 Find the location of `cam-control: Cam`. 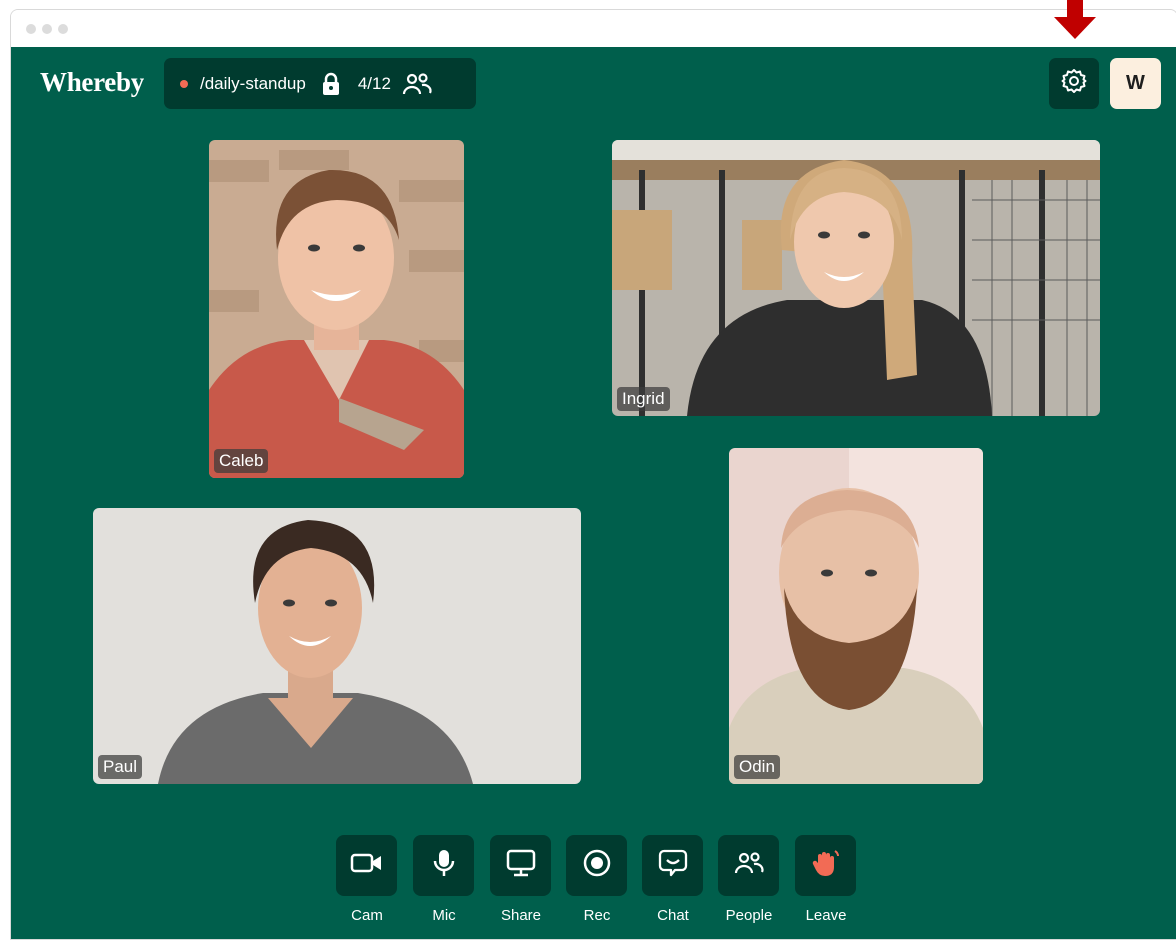

cam-control: Cam is located at coordinates (367, 879).